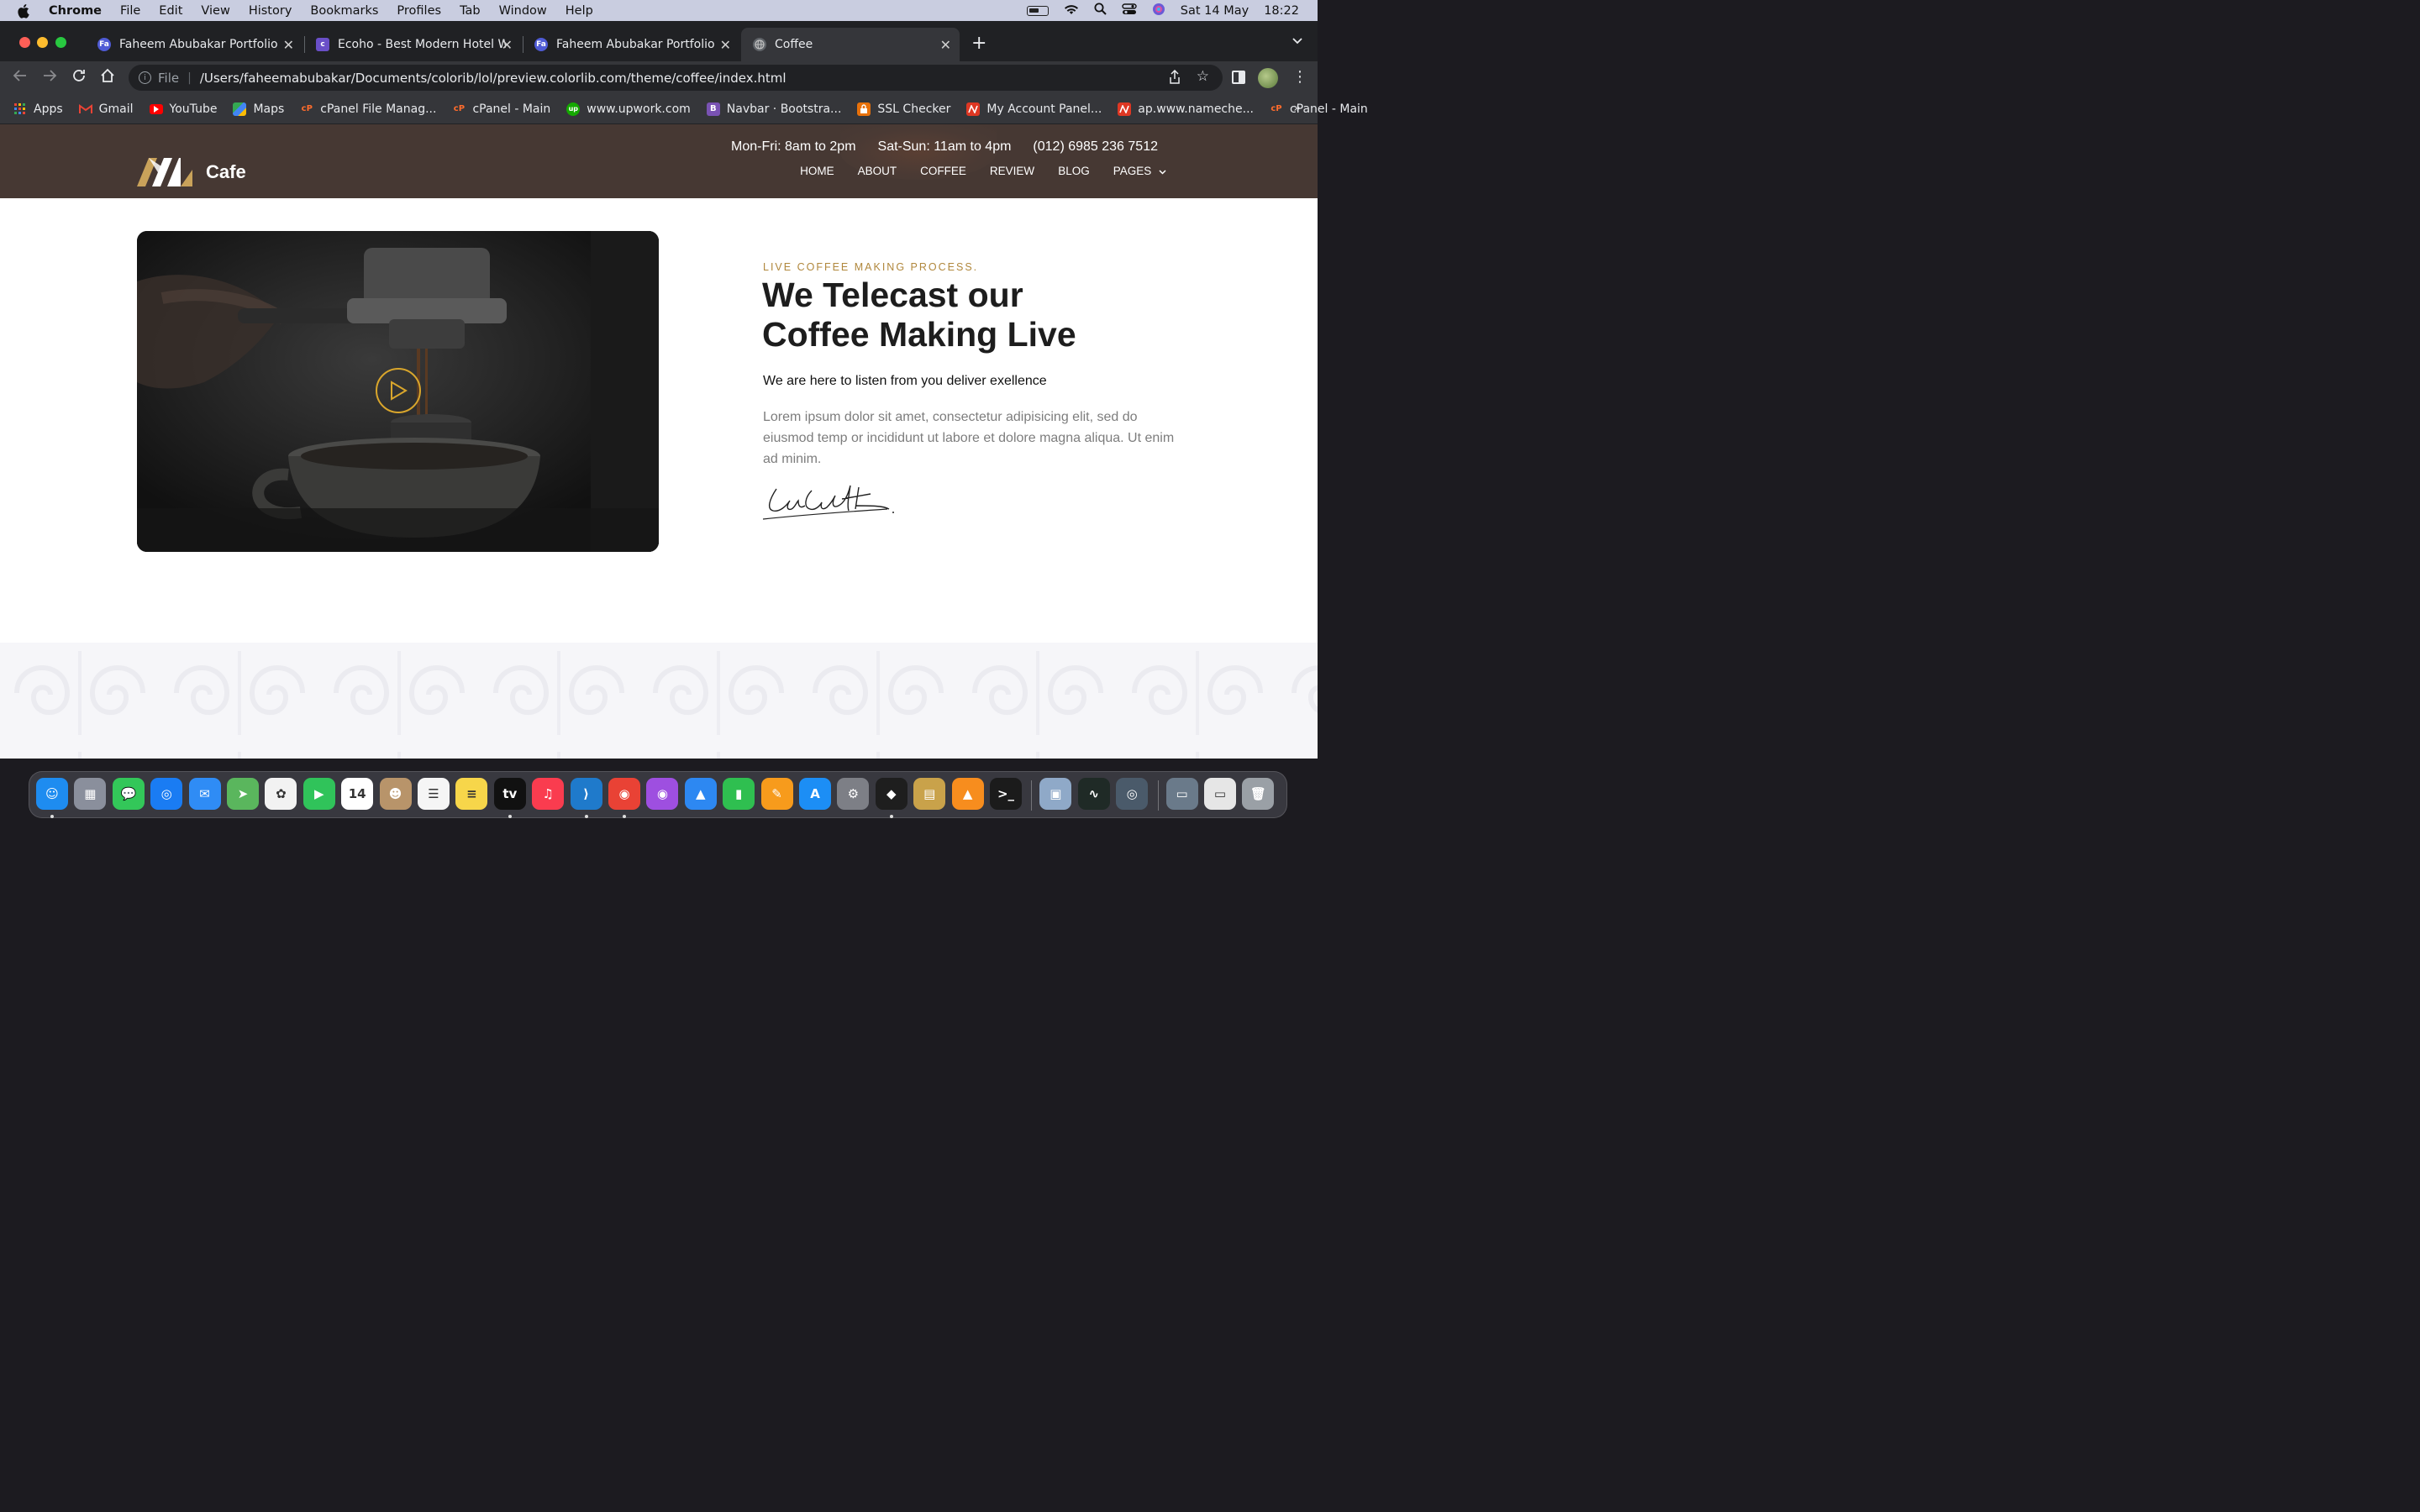 This screenshot has height=1512, width=2420. What do you see at coordinates (1074, 171) in the screenshot?
I see `nav-blog: BLOG` at bounding box center [1074, 171].